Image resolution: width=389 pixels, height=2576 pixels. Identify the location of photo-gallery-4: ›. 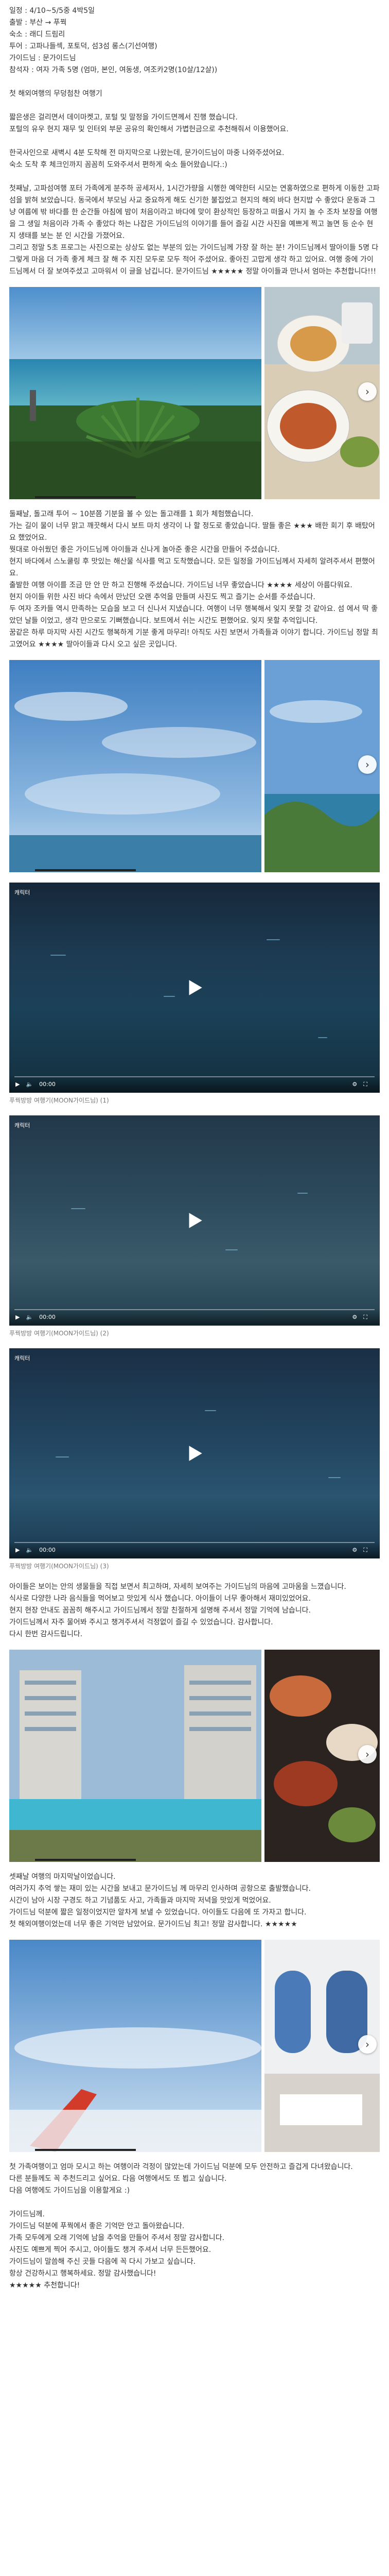
(194, 2046).